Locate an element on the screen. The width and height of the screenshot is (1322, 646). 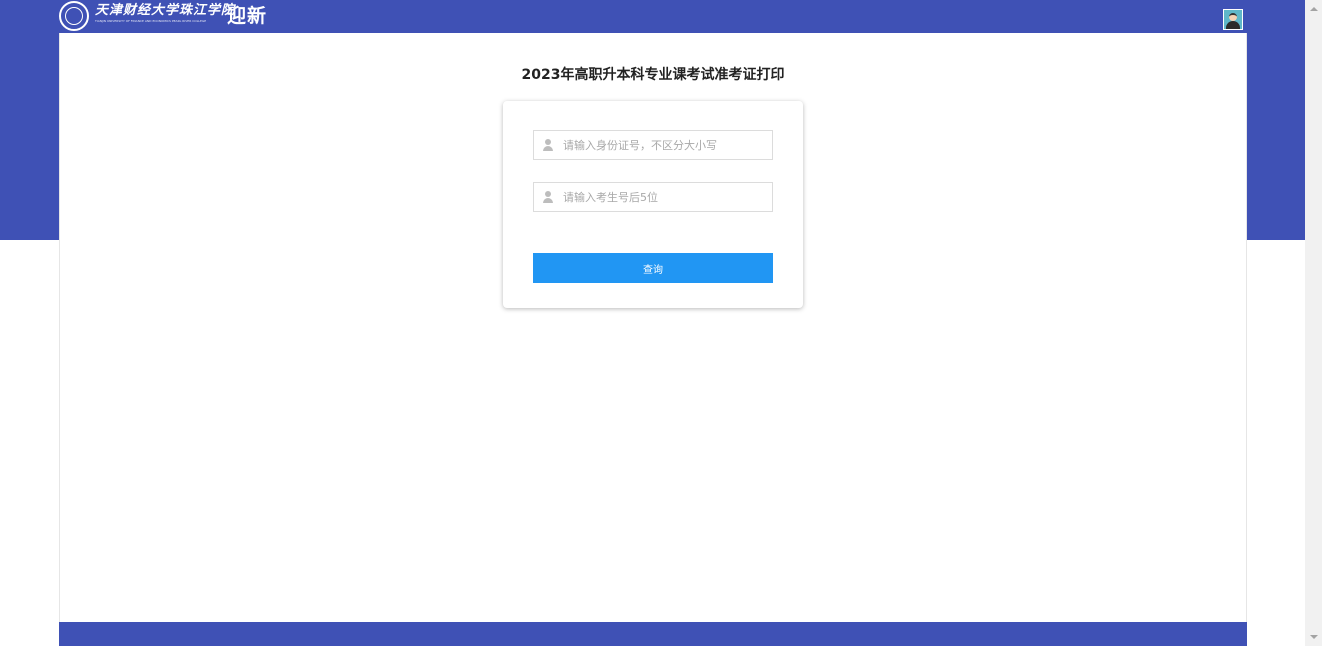
id-number-field is located at coordinates (653, 145).